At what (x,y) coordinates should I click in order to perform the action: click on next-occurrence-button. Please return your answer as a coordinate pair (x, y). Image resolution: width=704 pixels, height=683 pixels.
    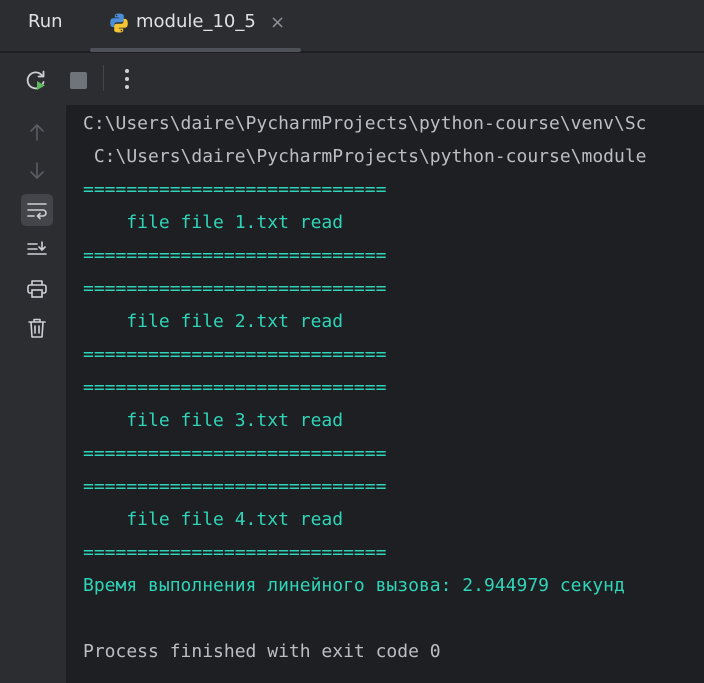
    Looking at the image, I should click on (37, 171).